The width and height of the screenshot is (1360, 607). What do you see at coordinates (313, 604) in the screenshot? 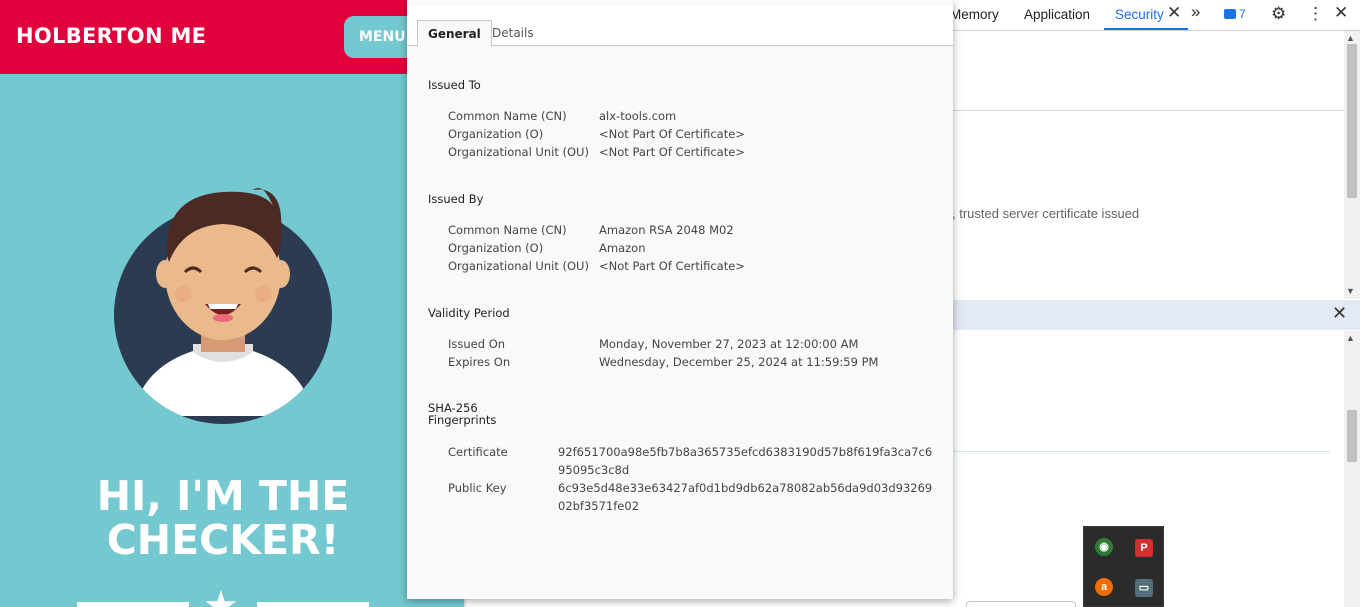
I see `divider-right` at bounding box center [313, 604].